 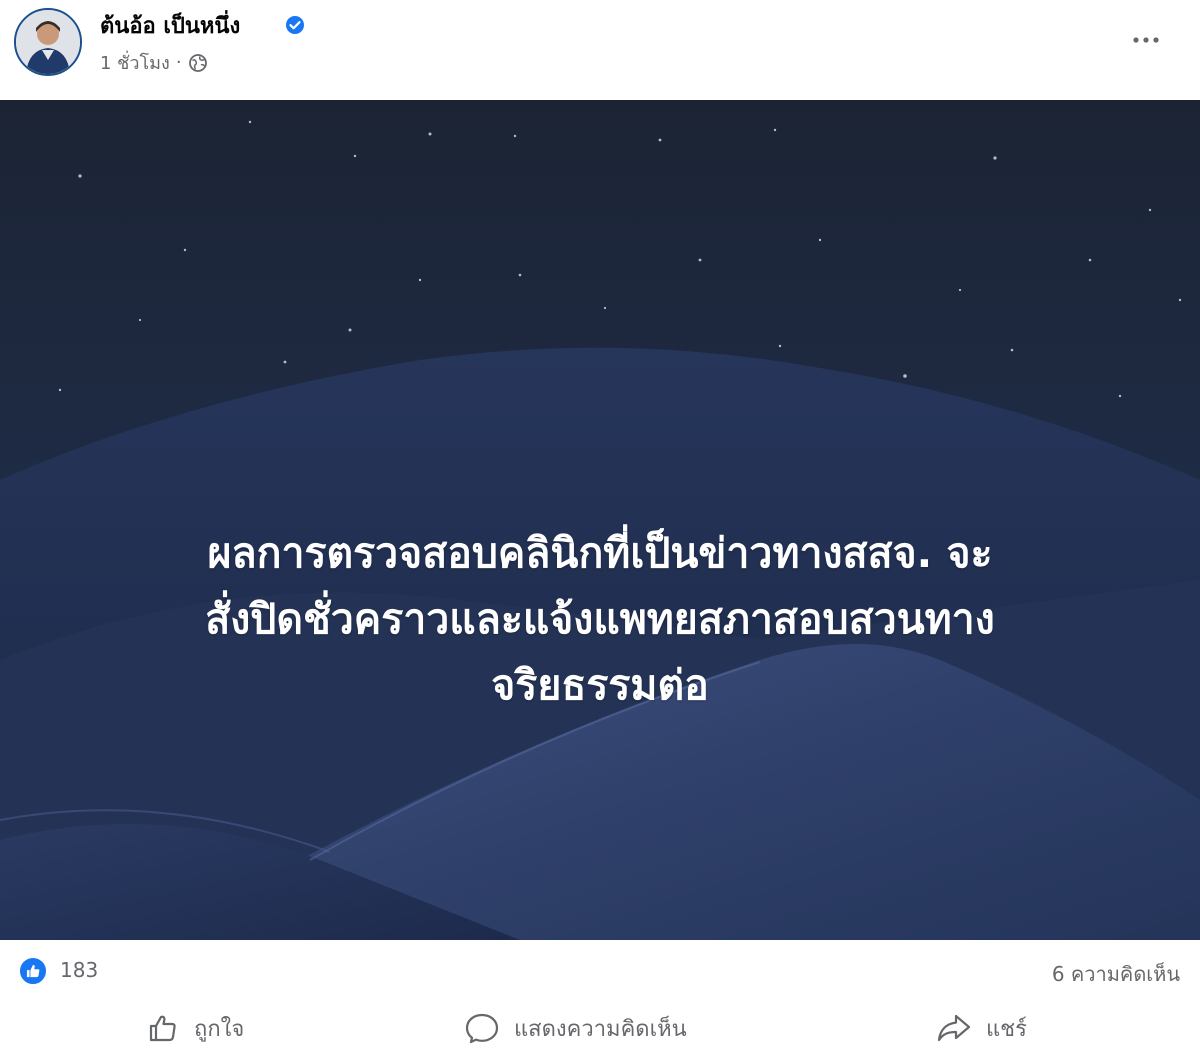 What do you see at coordinates (48, 42) in the screenshot?
I see `author-avatar` at bounding box center [48, 42].